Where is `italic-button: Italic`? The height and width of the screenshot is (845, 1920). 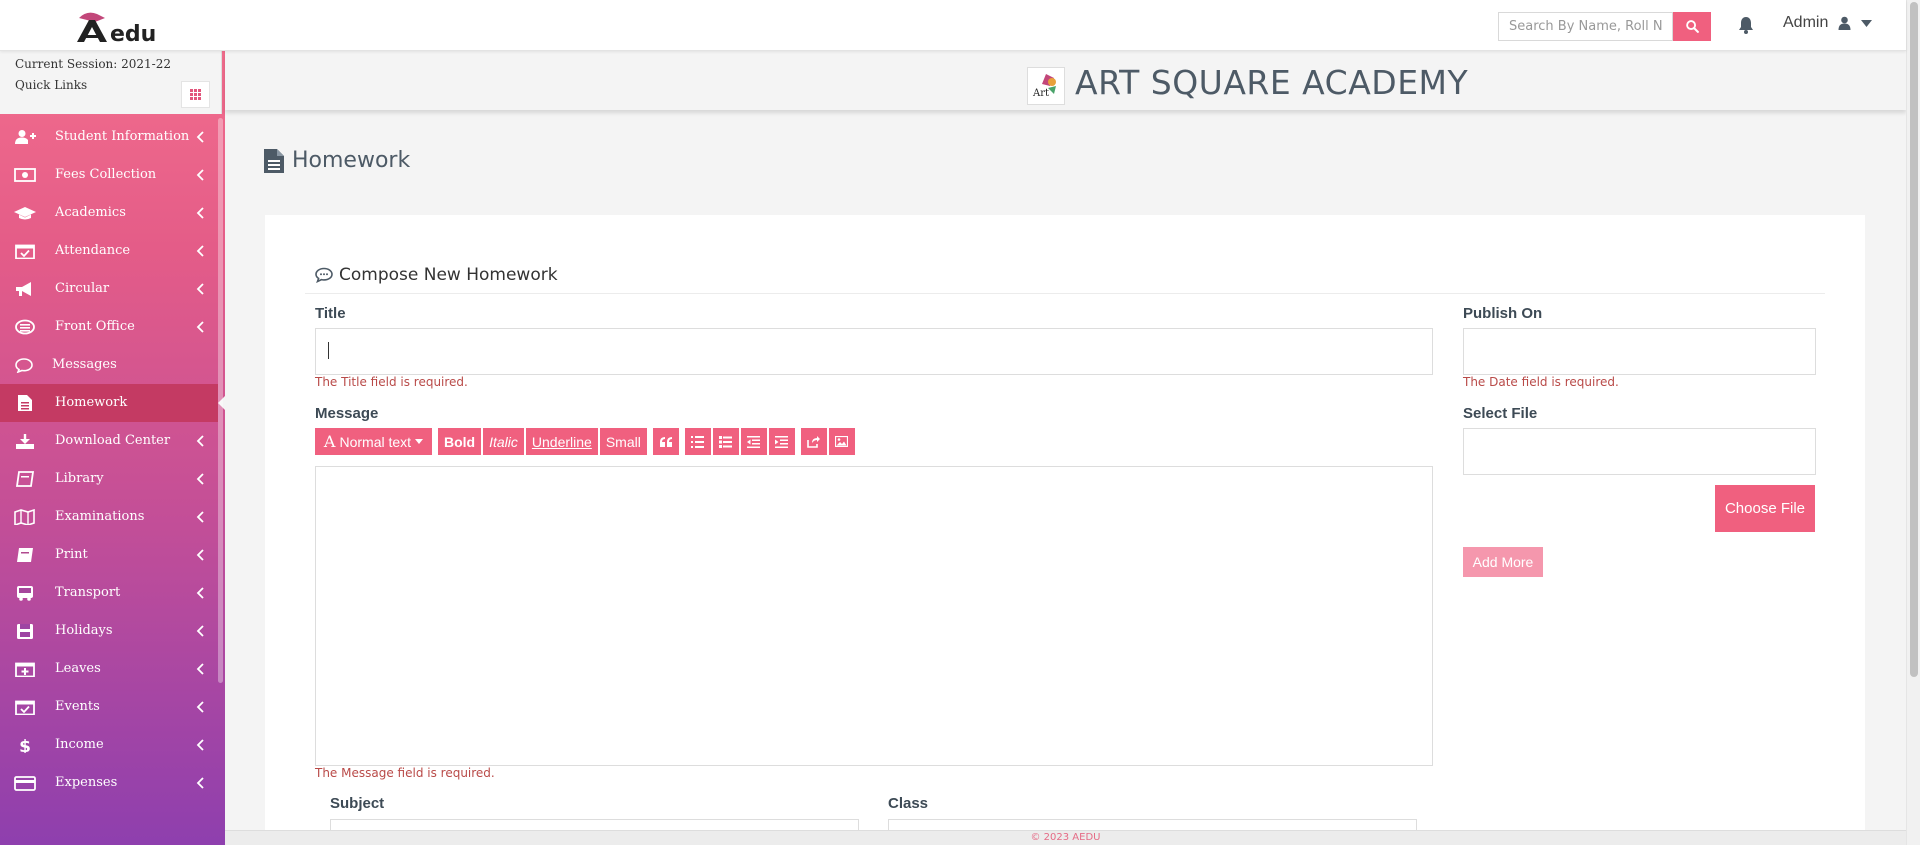
italic-button: Italic is located at coordinates (503, 441).